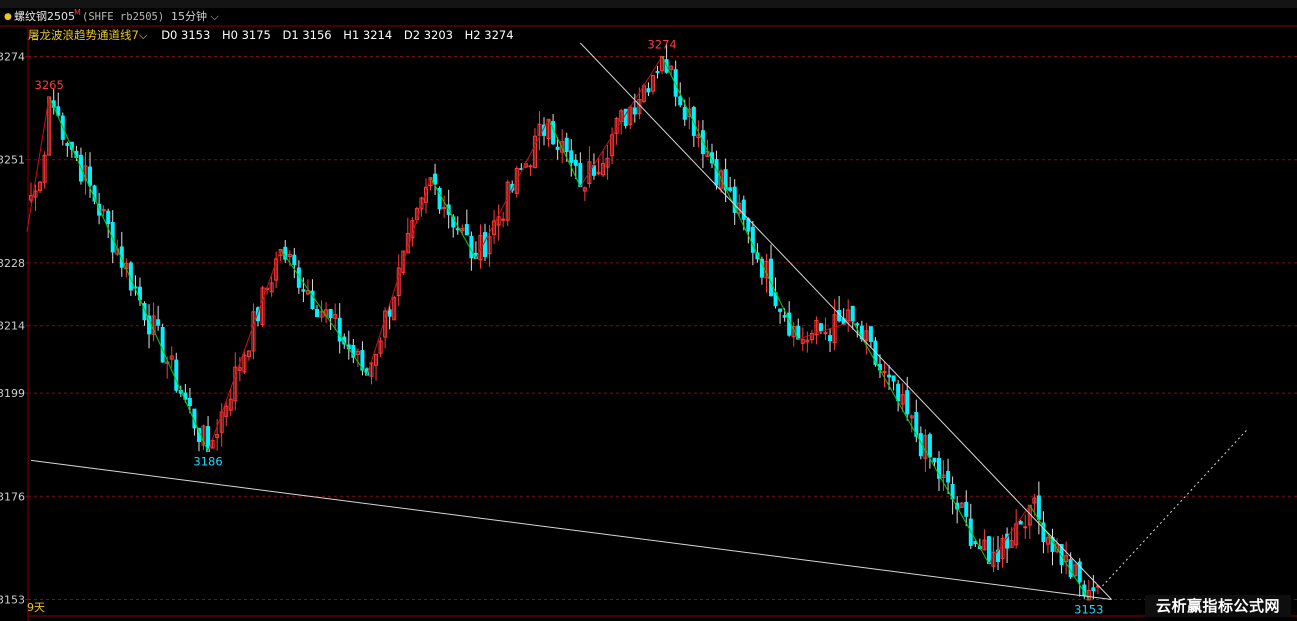 The width and height of the screenshot is (1297, 621). What do you see at coordinates (12, 326) in the screenshot?
I see `y-tick-label: 3214` at bounding box center [12, 326].